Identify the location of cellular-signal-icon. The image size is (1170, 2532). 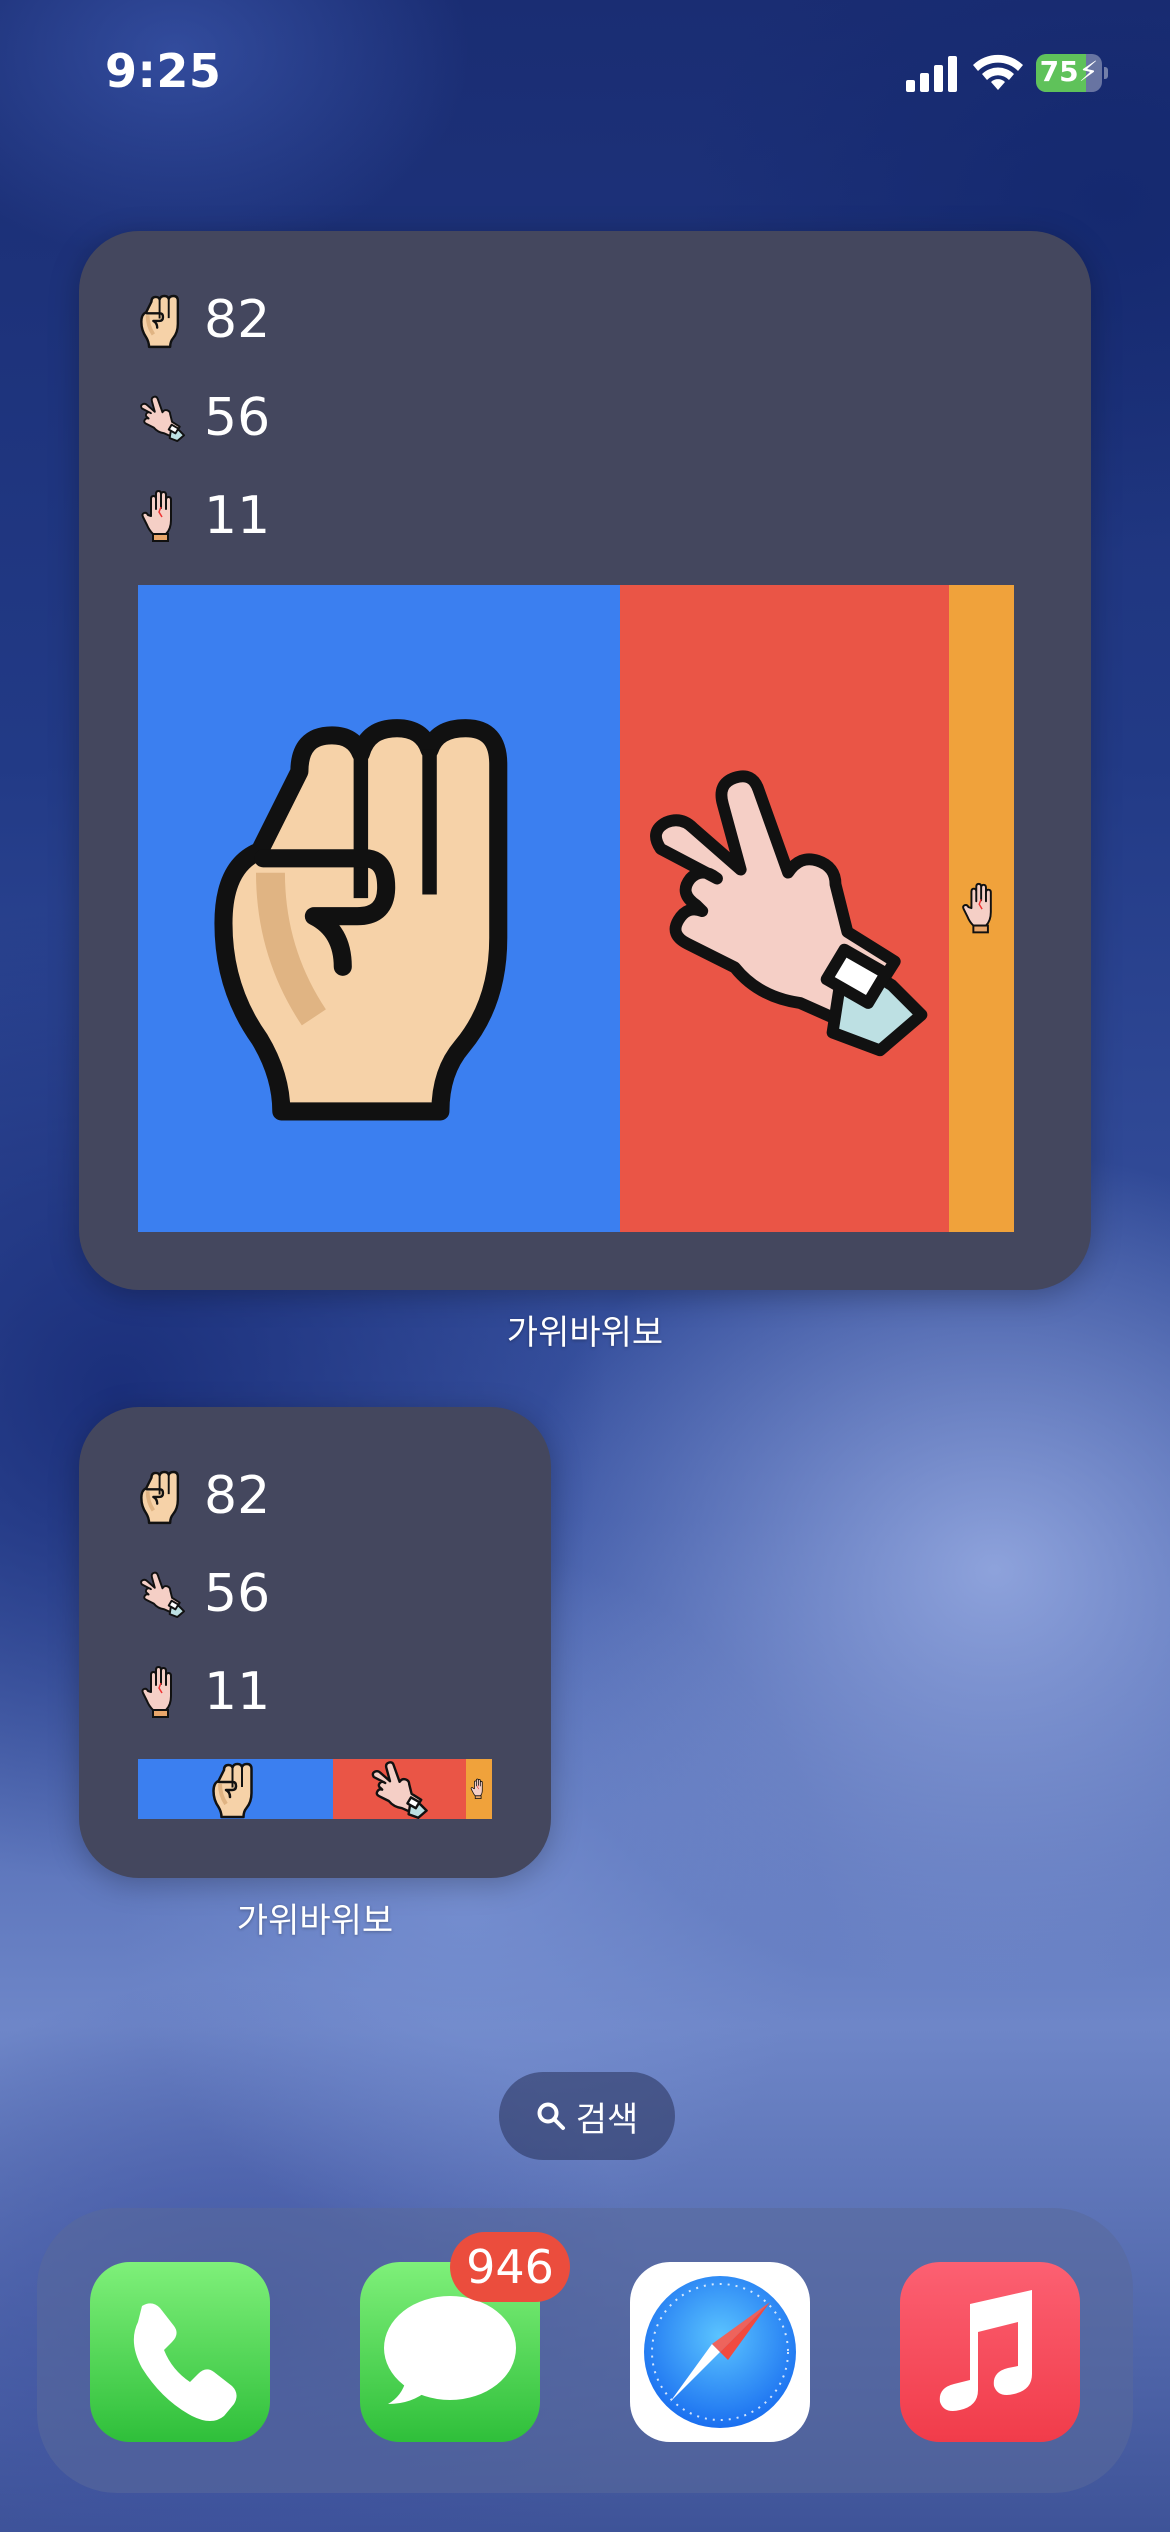
(931, 74).